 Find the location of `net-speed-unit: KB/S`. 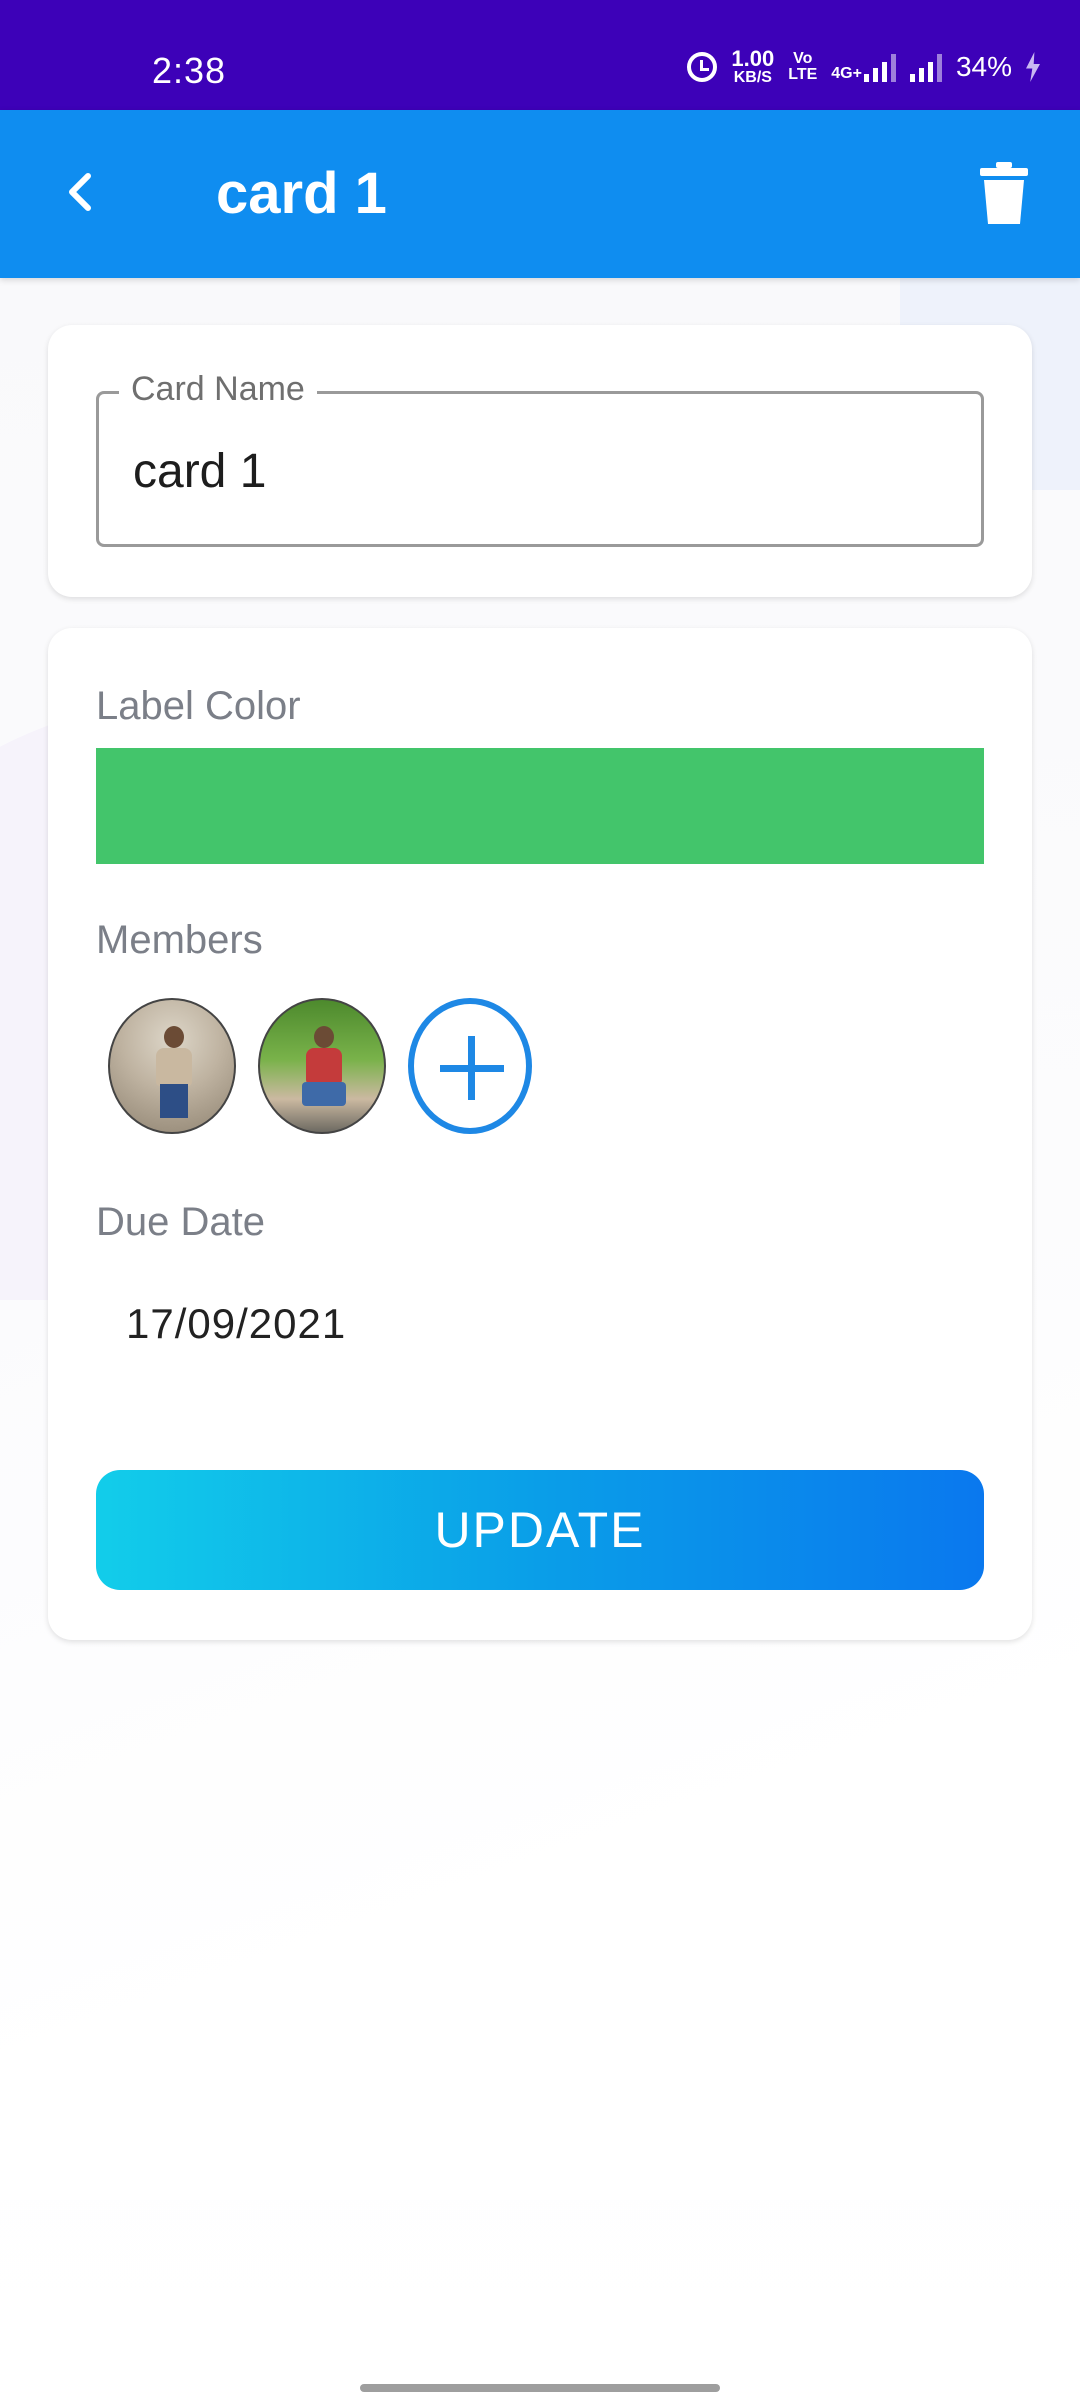

net-speed-unit: KB/S is located at coordinates (752, 77).